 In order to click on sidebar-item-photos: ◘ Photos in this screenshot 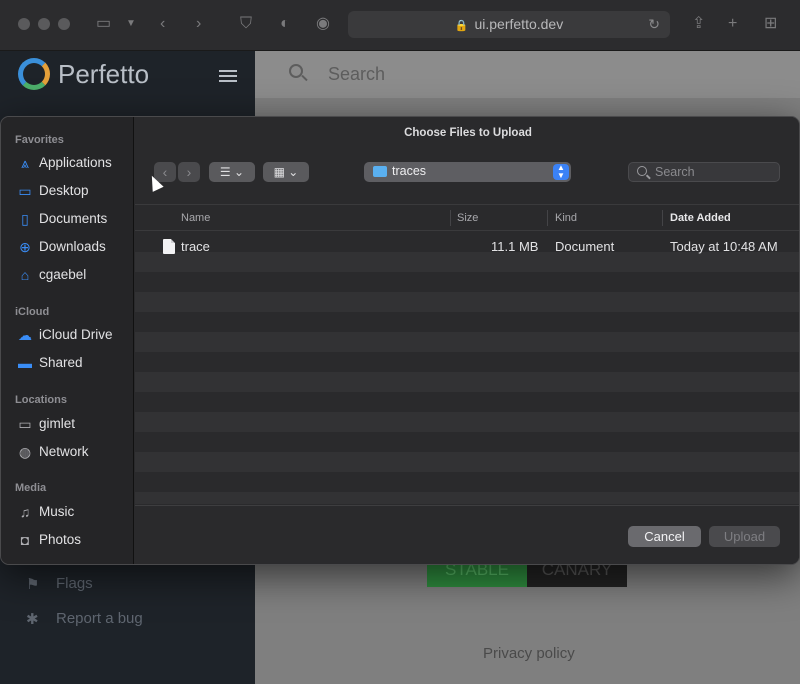, I will do `click(67, 540)`.